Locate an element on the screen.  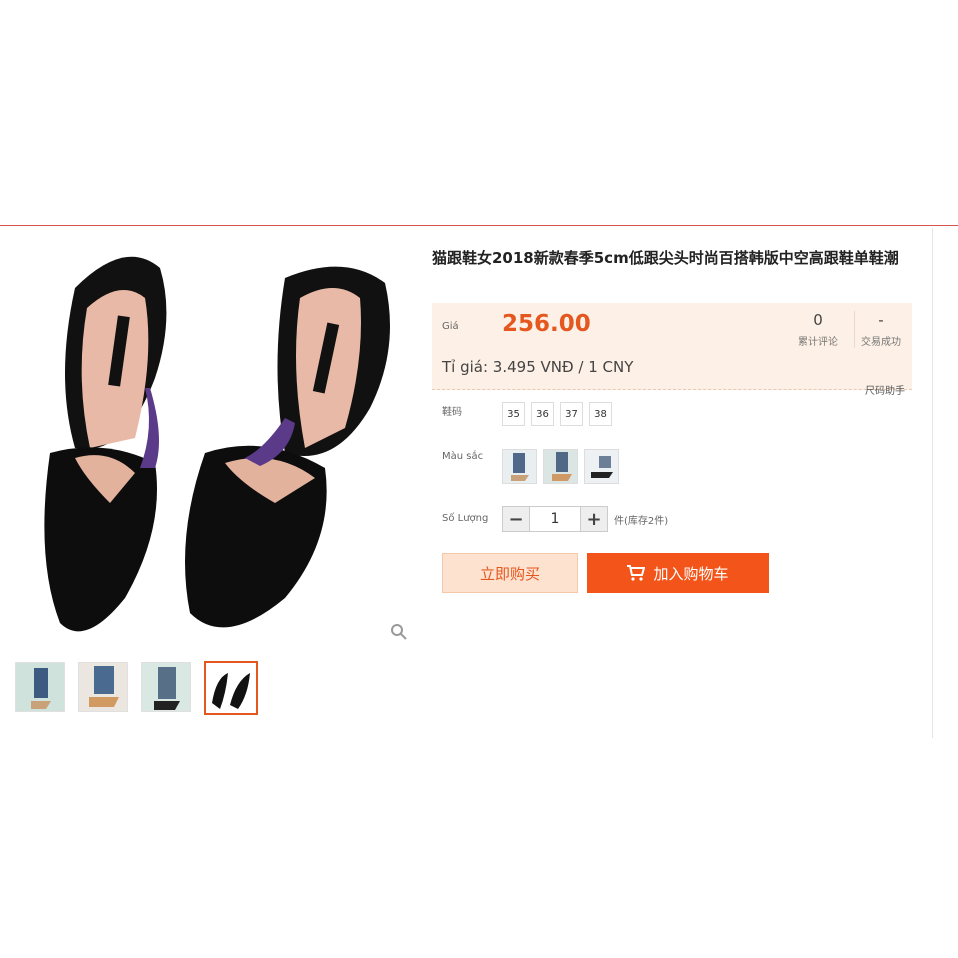
size-option: 35 is located at coordinates (513, 414).